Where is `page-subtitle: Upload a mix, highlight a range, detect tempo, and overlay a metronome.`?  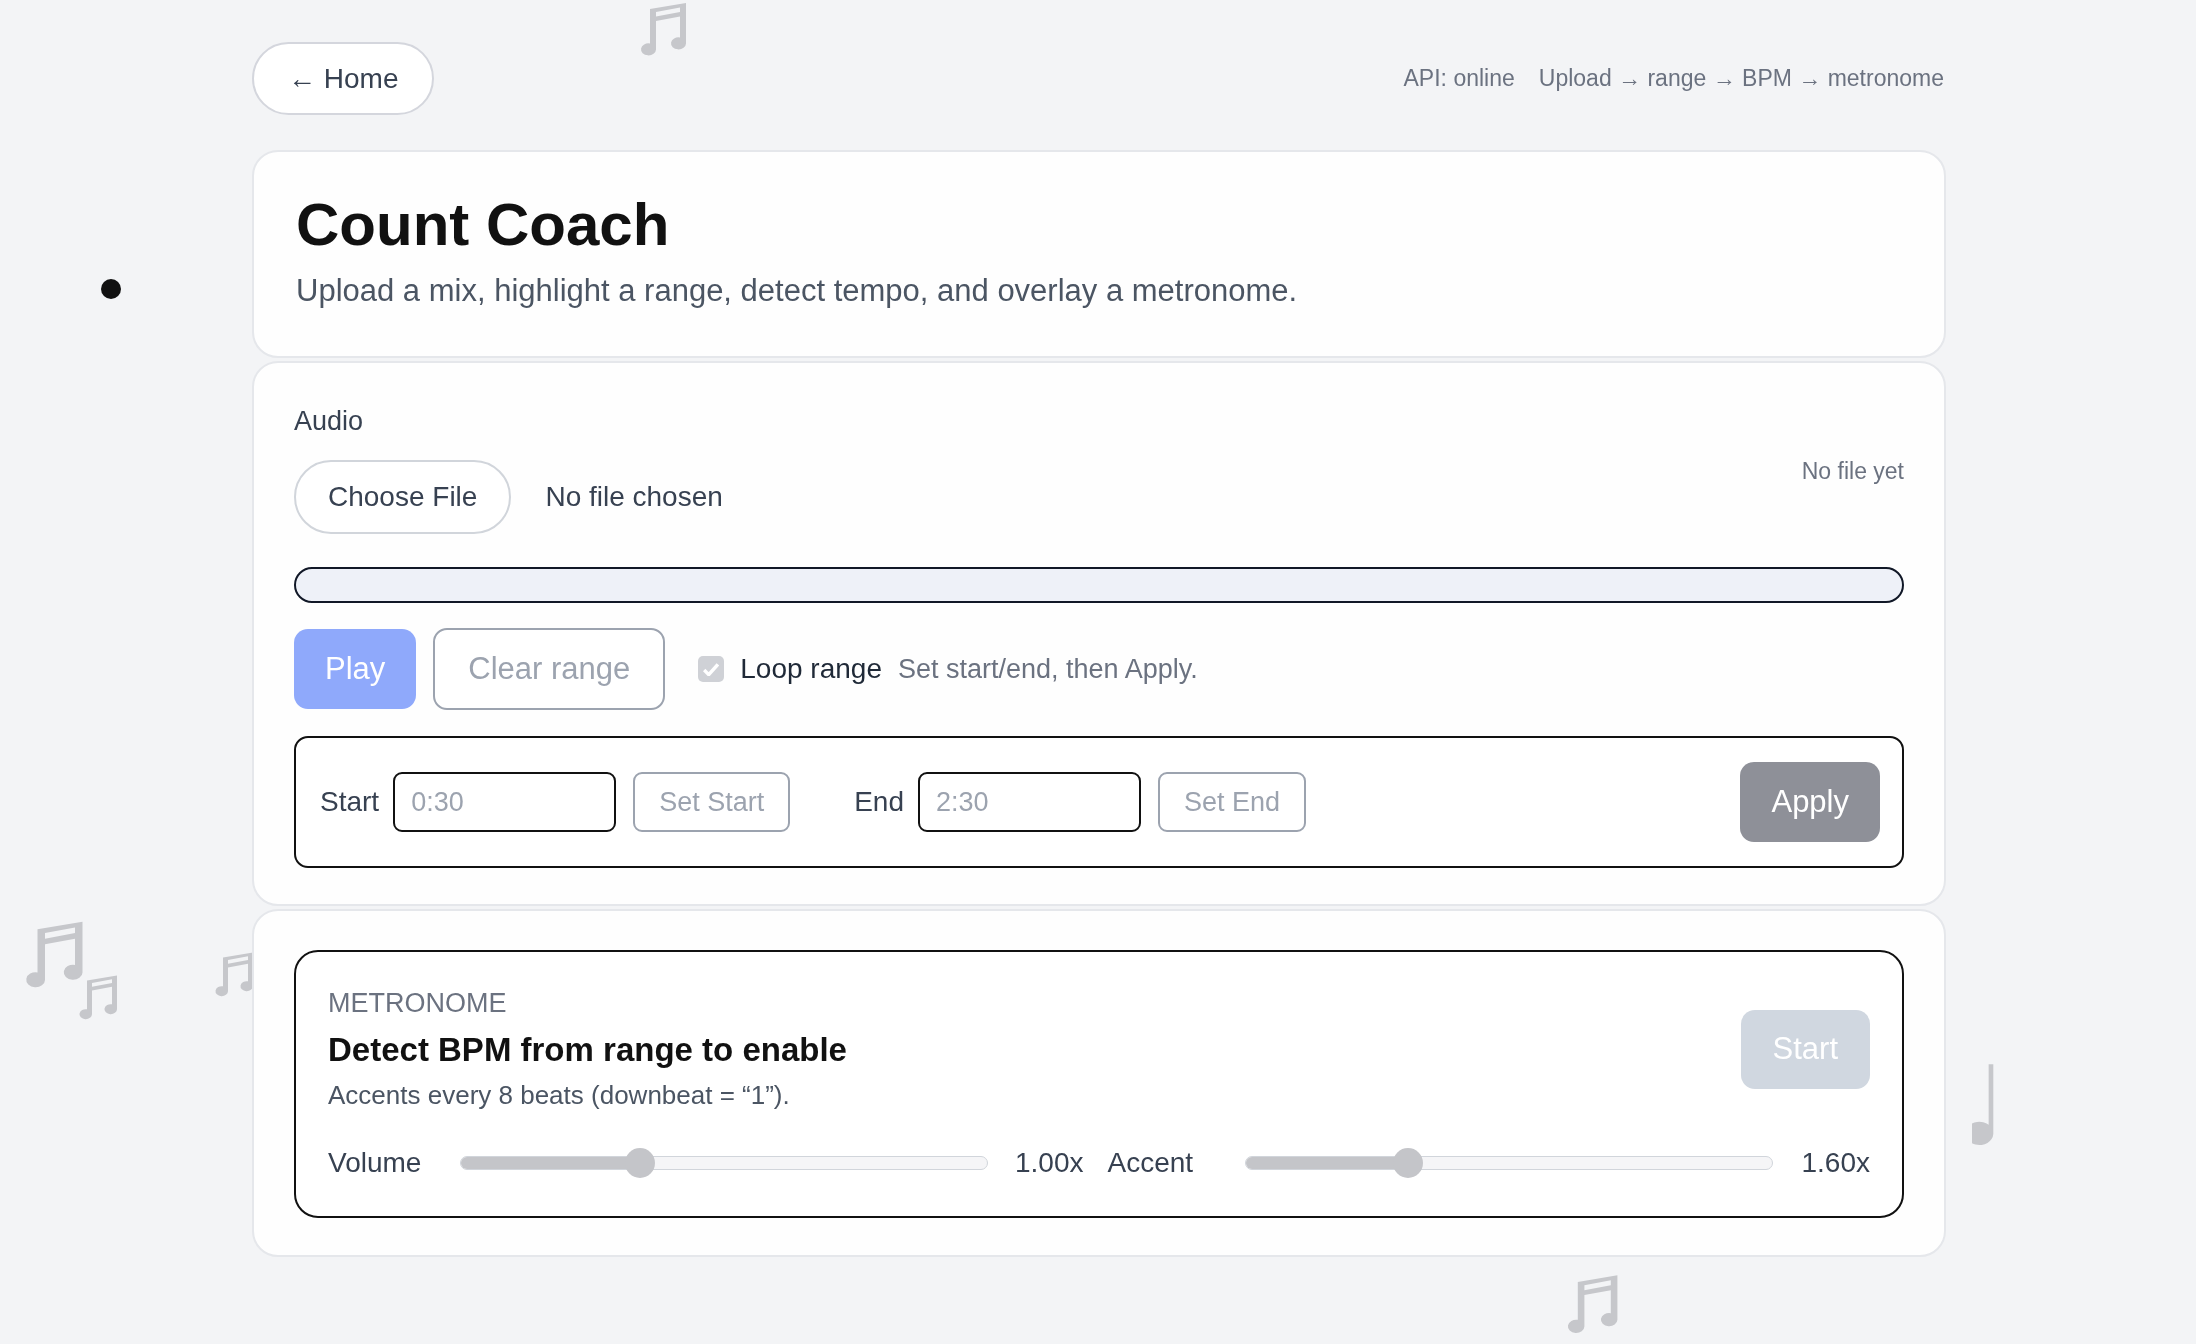 page-subtitle: Upload a mix, highlight a range, detect tempo, and overlay a metronome. is located at coordinates (797, 291).